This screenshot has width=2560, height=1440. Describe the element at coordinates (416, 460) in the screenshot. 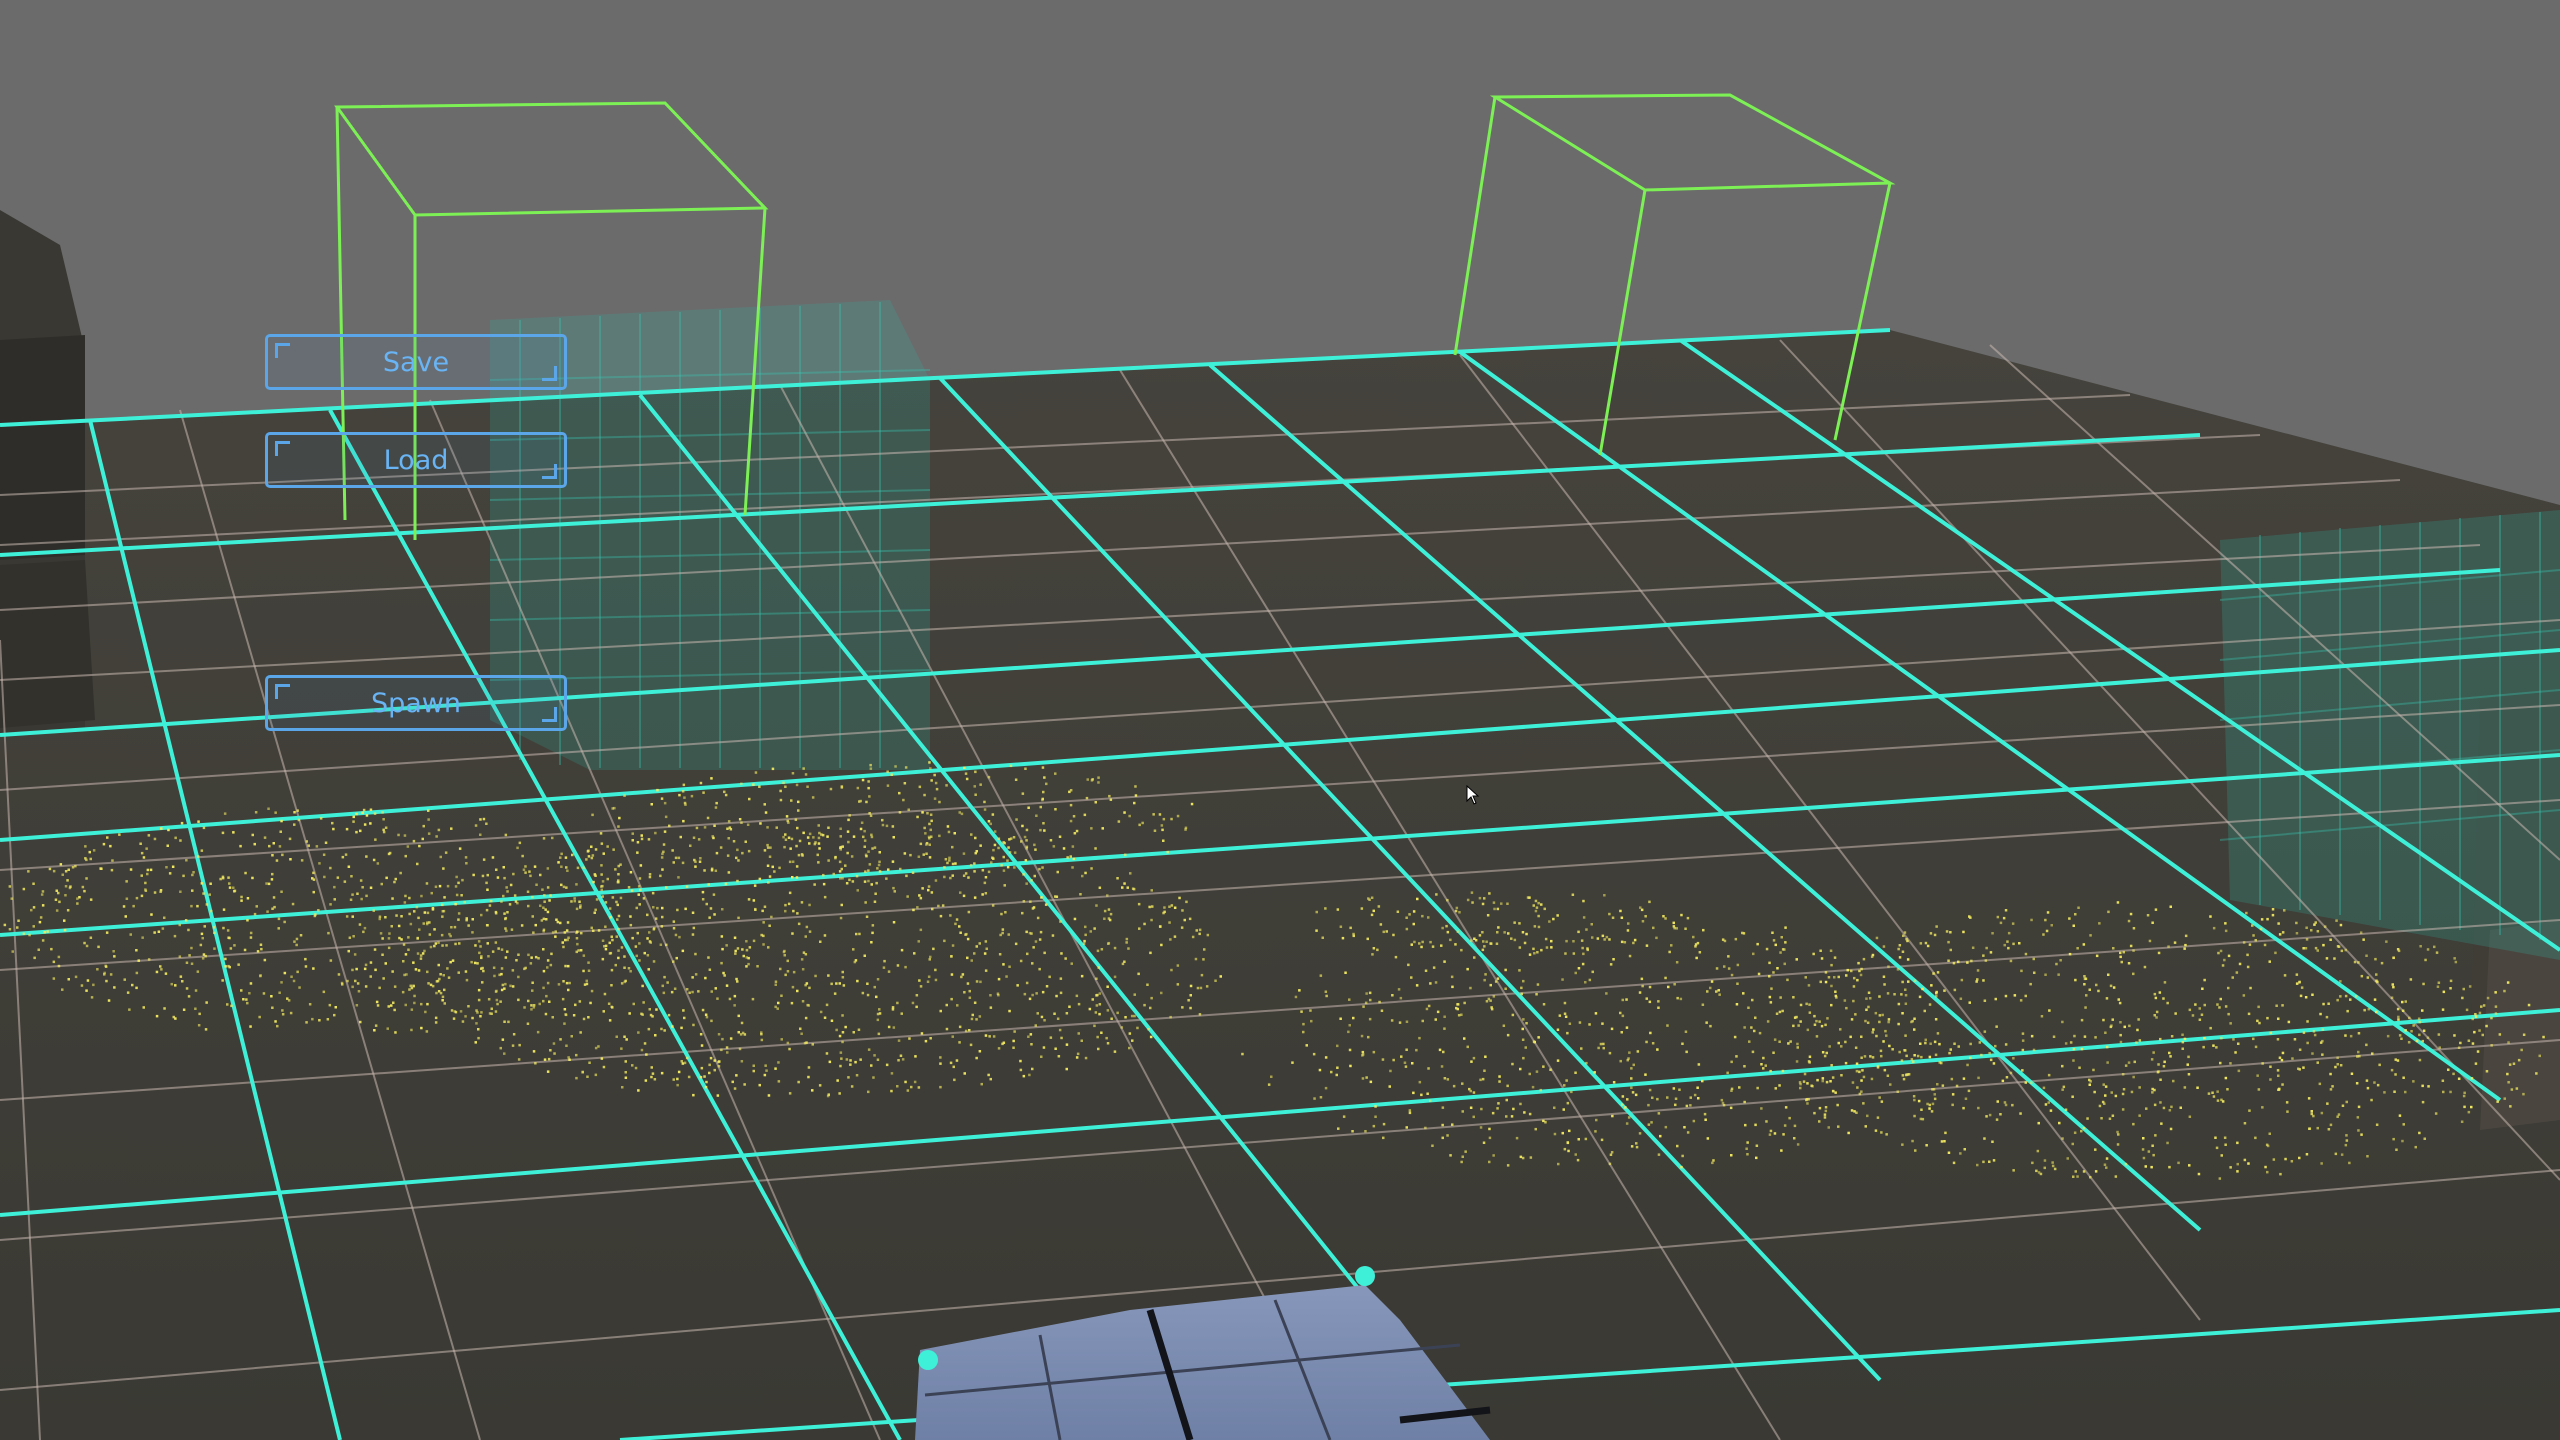

I see `load-button: Load` at that location.